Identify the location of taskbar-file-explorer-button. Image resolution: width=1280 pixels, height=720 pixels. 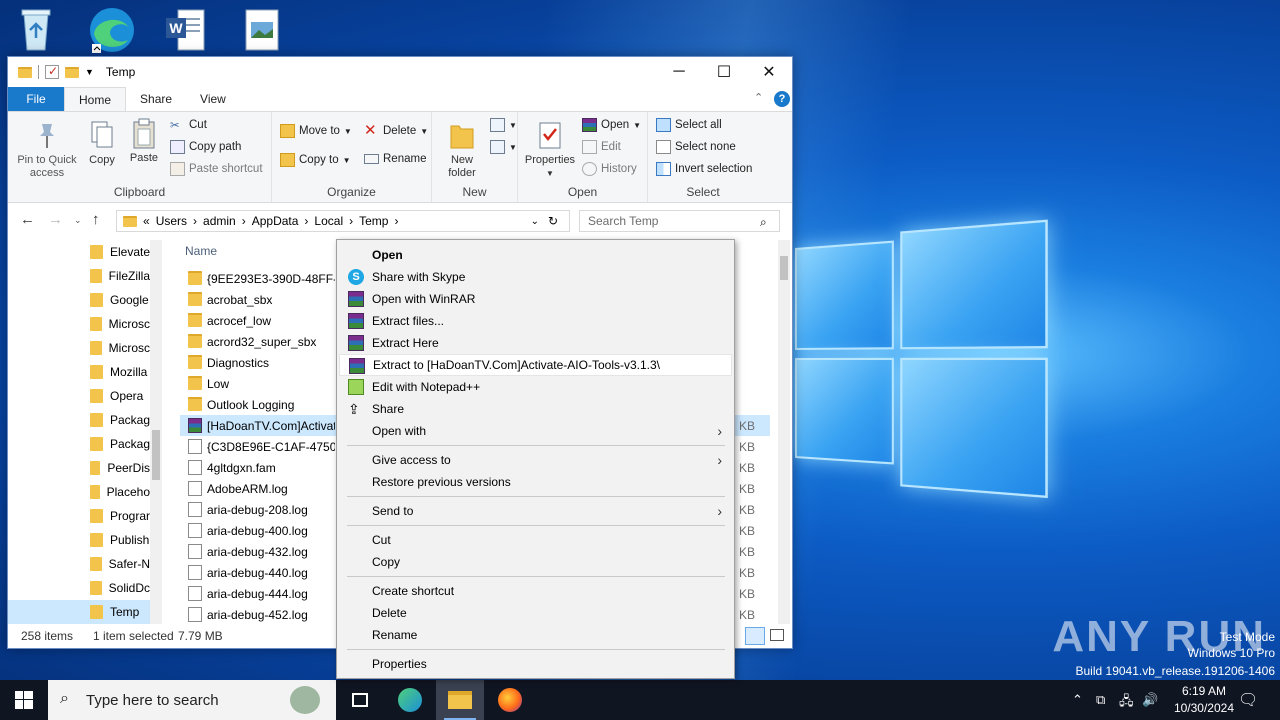
(460, 700).